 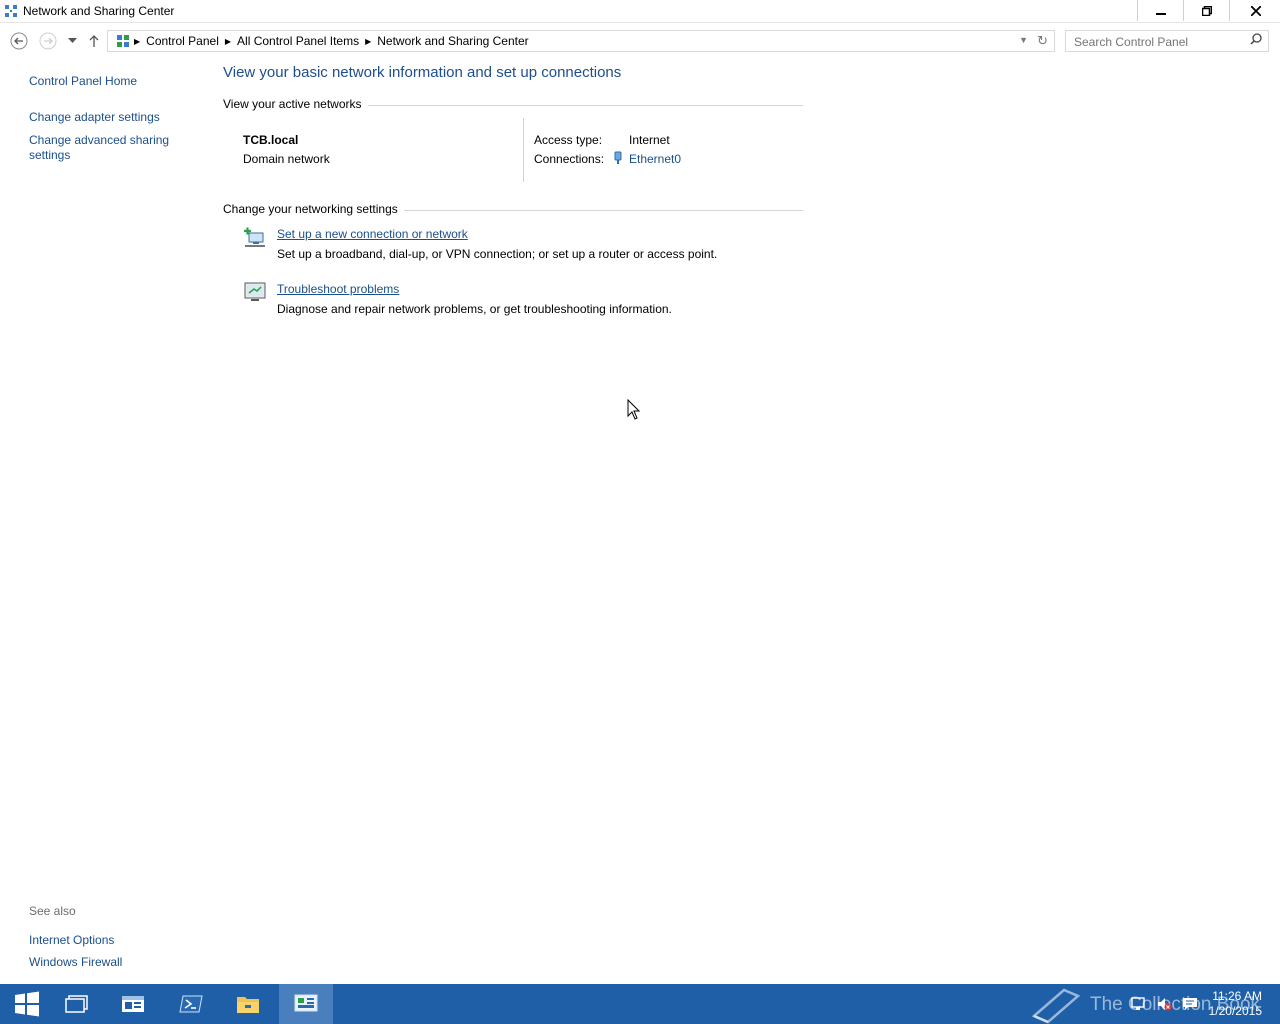 I want to click on forward-button, so click(x=48, y=41).